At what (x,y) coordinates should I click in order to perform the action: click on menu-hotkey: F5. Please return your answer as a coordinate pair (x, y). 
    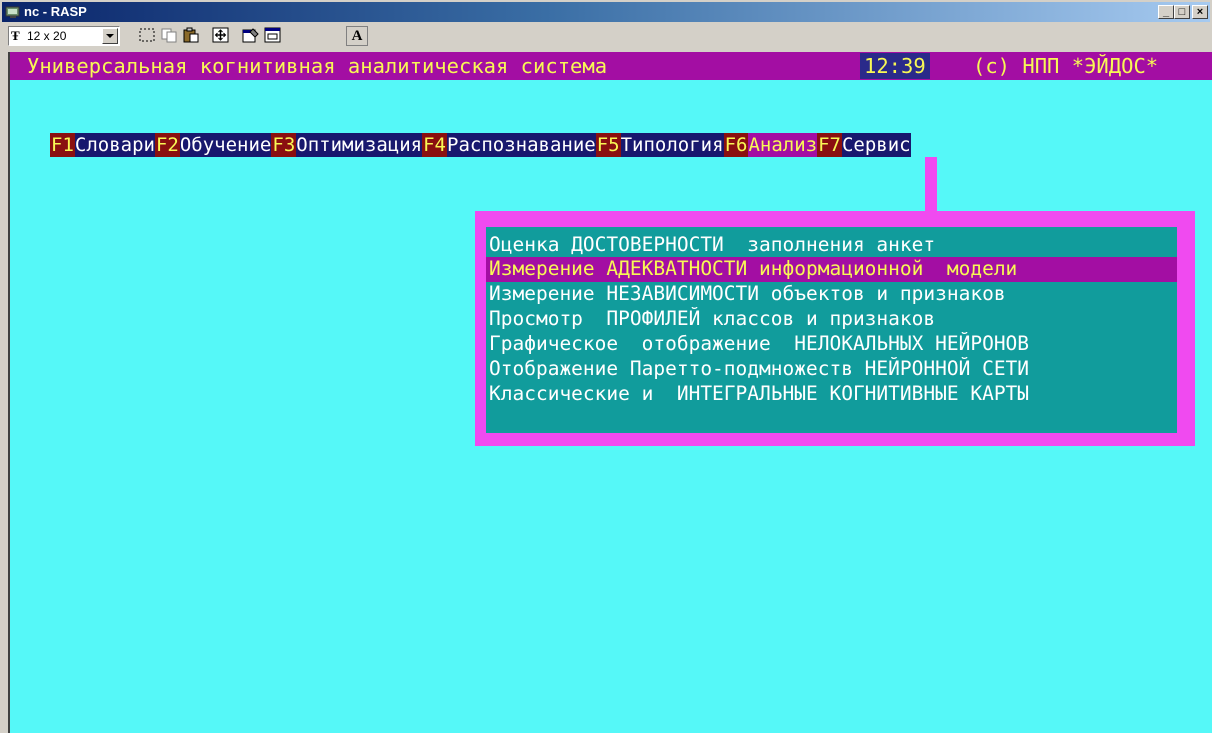
    Looking at the image, I should click on (608, 145).